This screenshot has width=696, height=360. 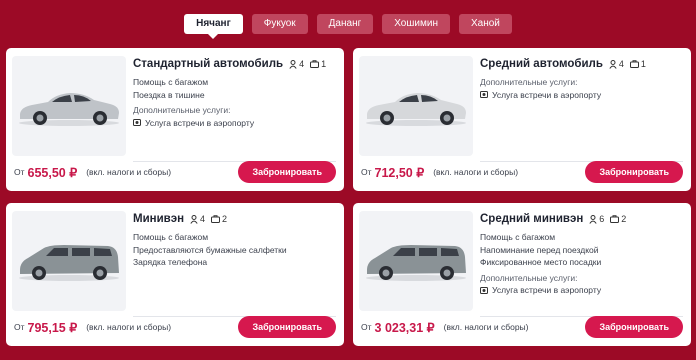 I want to click on price: 655,50 ₽, so click(x=52, y=172).